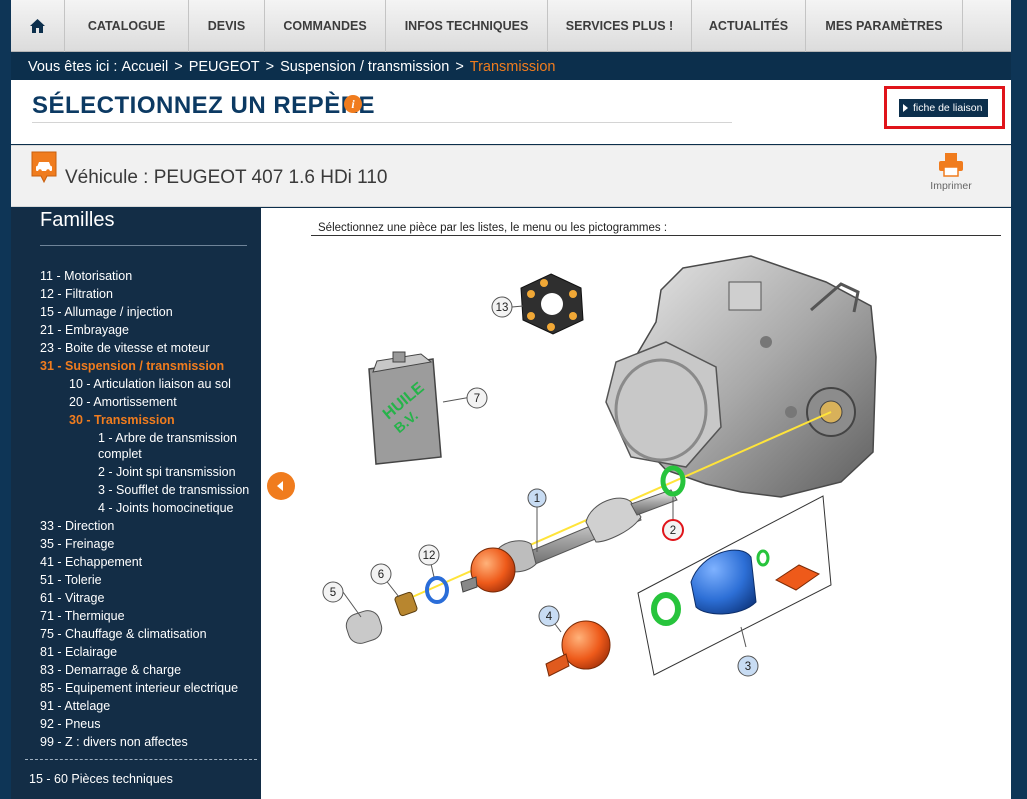 The height and width of the screenshot is (799, 1027). What do you see at coordinates (151, 706) in the screenshot?
I see `family-item: 91 - Attelage` at bounding box center [151, 706].